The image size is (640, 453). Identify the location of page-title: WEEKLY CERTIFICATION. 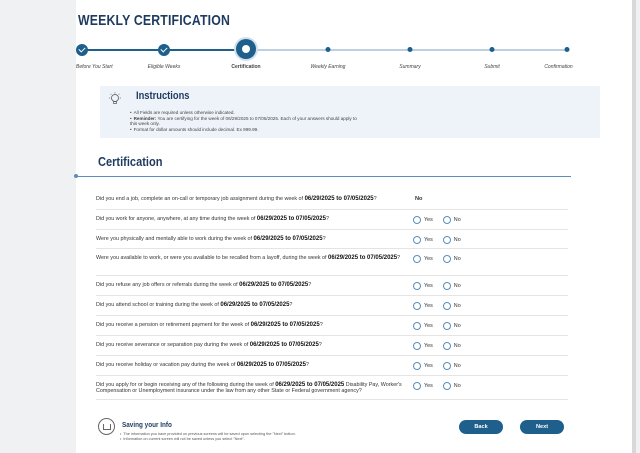
(154, 20).